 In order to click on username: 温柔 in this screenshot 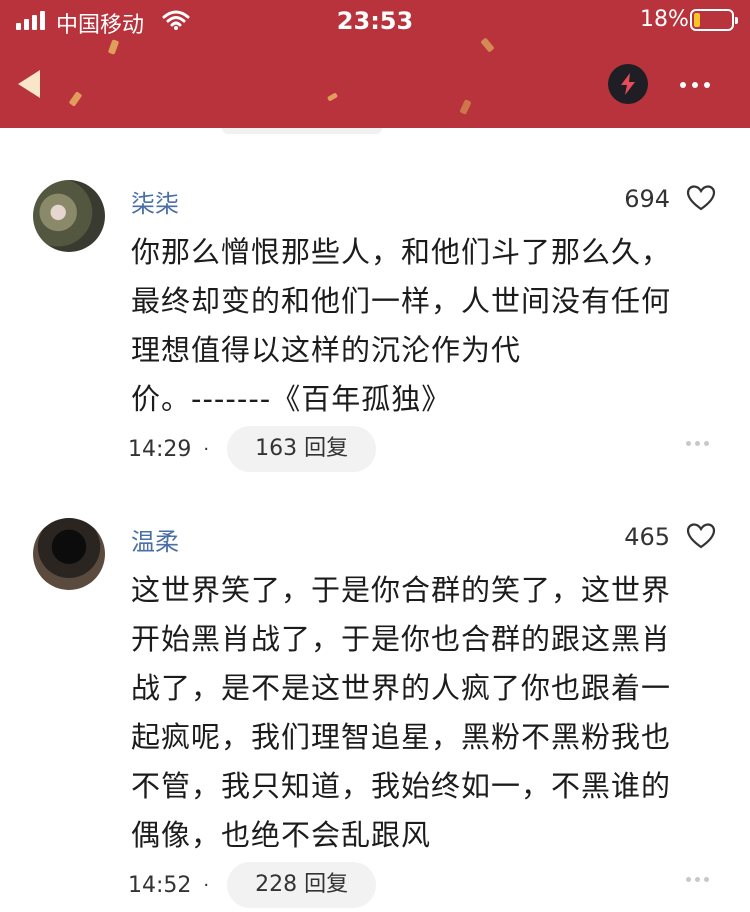, I will do `click(155, 539)`.